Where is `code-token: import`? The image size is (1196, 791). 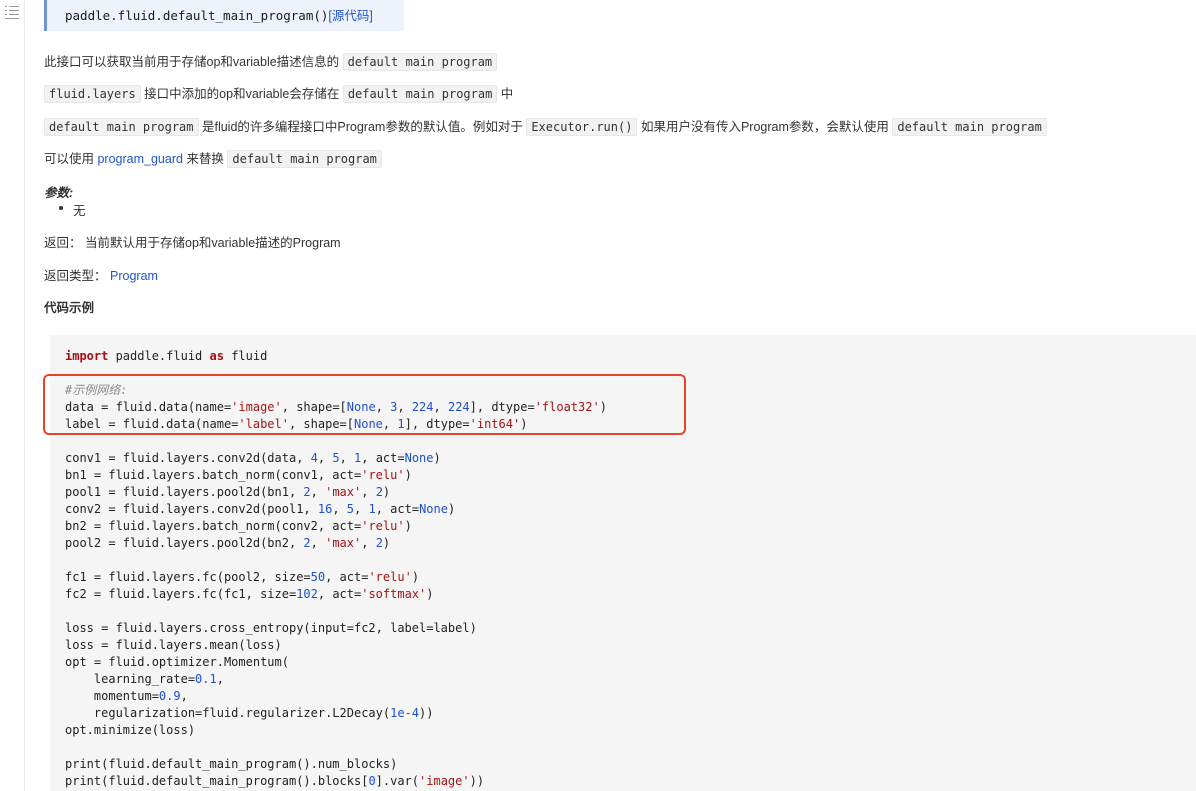 code-token: import is located at coordinates (87, 356).